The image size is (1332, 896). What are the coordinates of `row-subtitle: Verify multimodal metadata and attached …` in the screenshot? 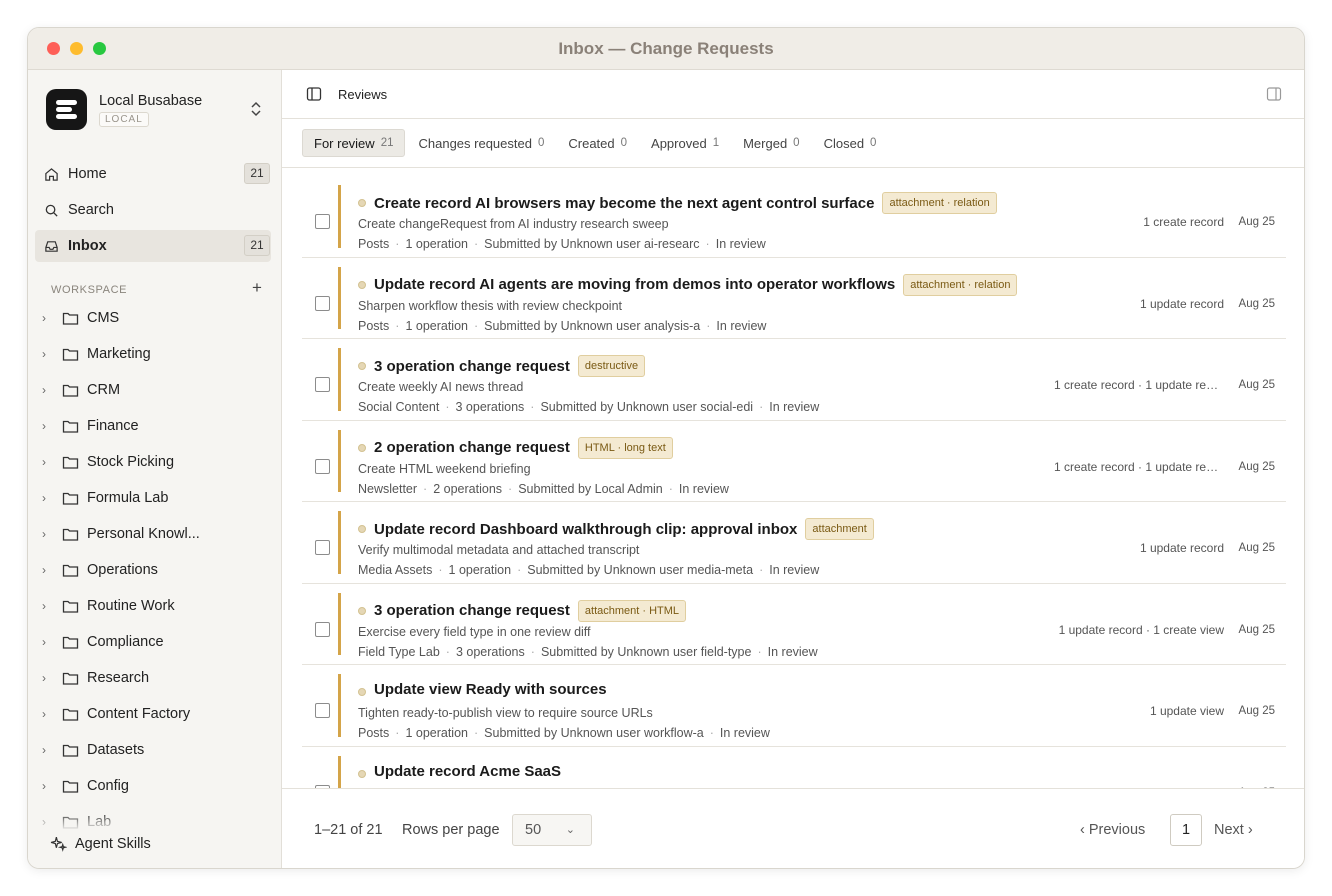 It's located at (499, 550).